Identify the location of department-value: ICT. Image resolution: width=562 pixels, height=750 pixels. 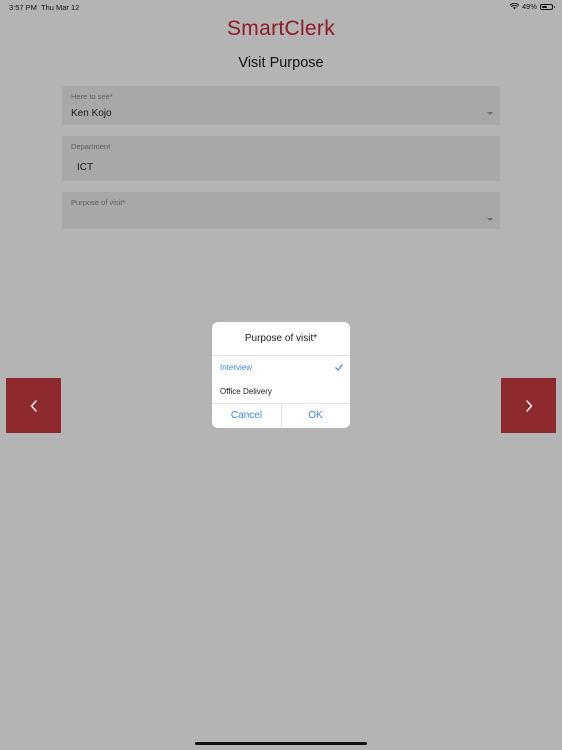
(85, 167).